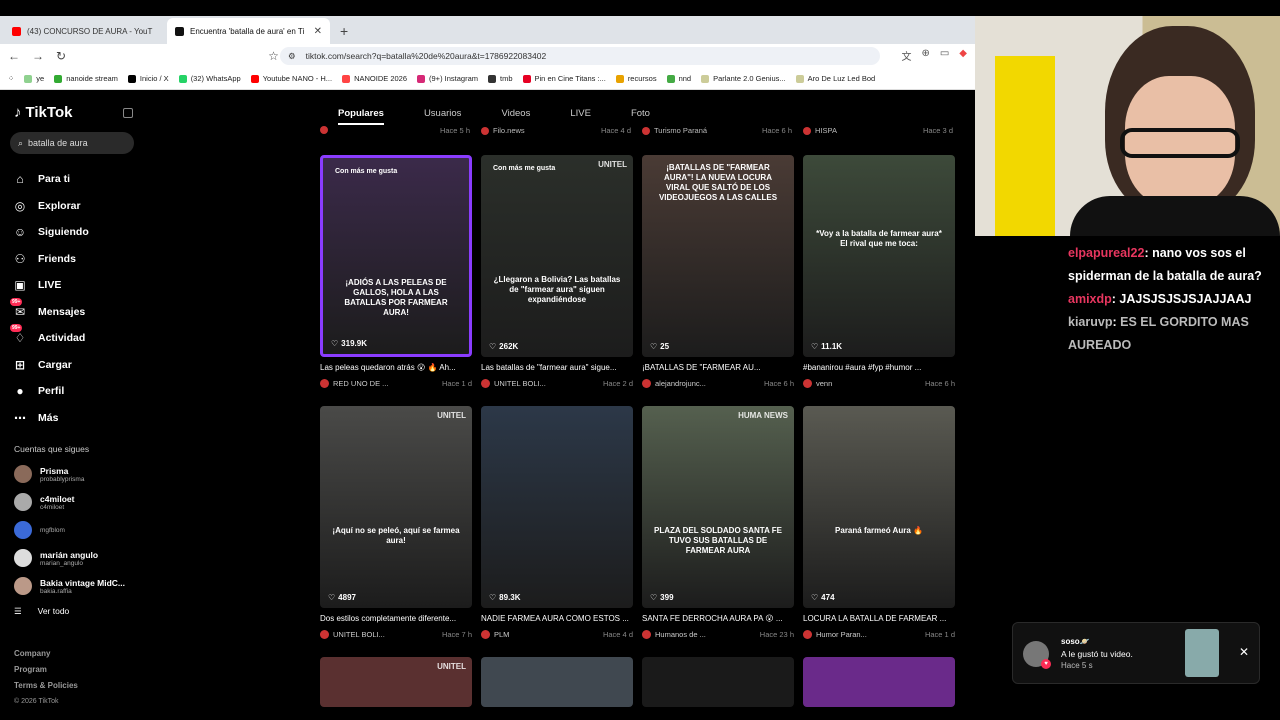 The image size is (1280, 720). What do you see at coordinates (34, 78) in the screenshot?
I see `bookmark-item: ye` at bounding box center [34, 78].